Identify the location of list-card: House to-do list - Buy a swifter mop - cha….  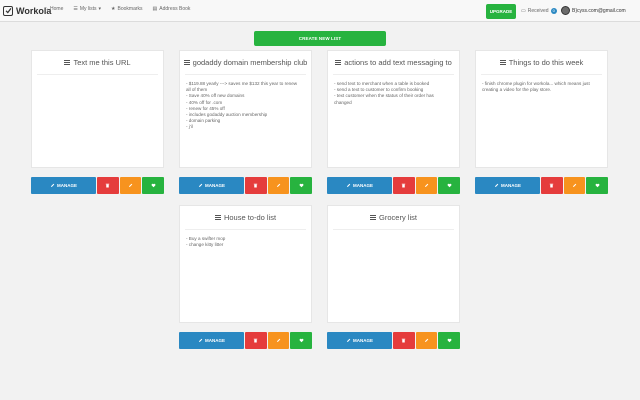
(245, 264).